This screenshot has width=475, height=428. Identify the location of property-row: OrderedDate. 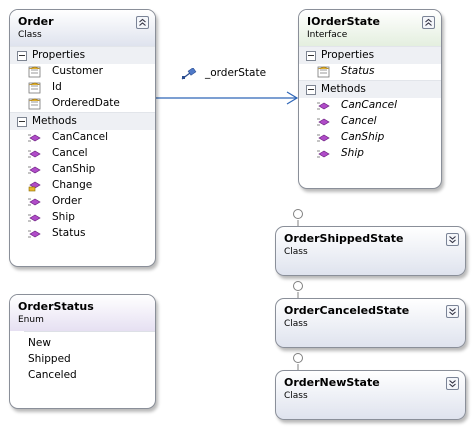
(82, 104).